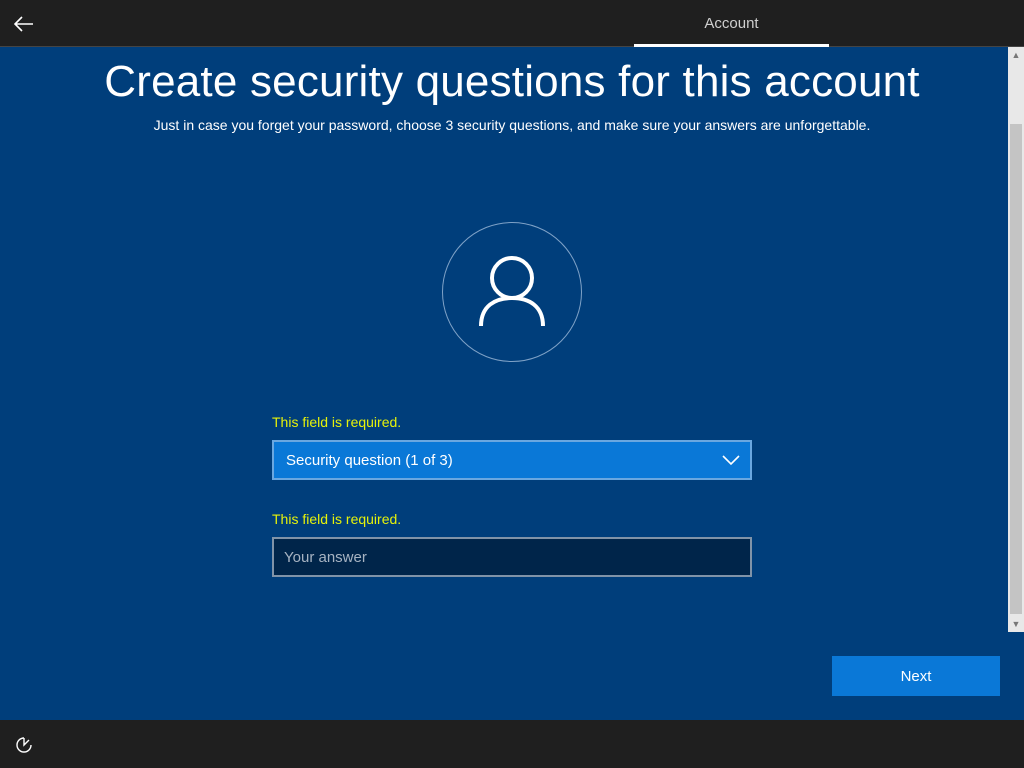  I want to click on bottom-bar, so click(512, 744).